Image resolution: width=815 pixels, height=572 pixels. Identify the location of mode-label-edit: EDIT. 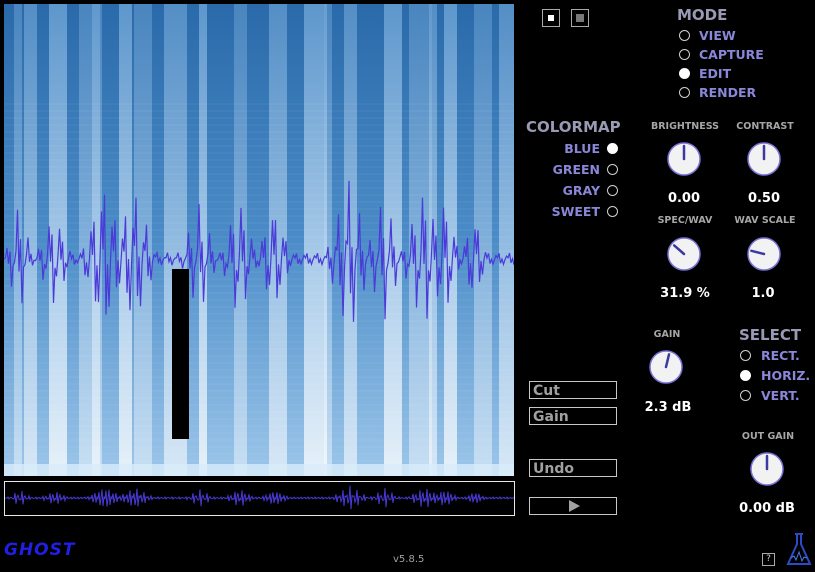
(715, 73).